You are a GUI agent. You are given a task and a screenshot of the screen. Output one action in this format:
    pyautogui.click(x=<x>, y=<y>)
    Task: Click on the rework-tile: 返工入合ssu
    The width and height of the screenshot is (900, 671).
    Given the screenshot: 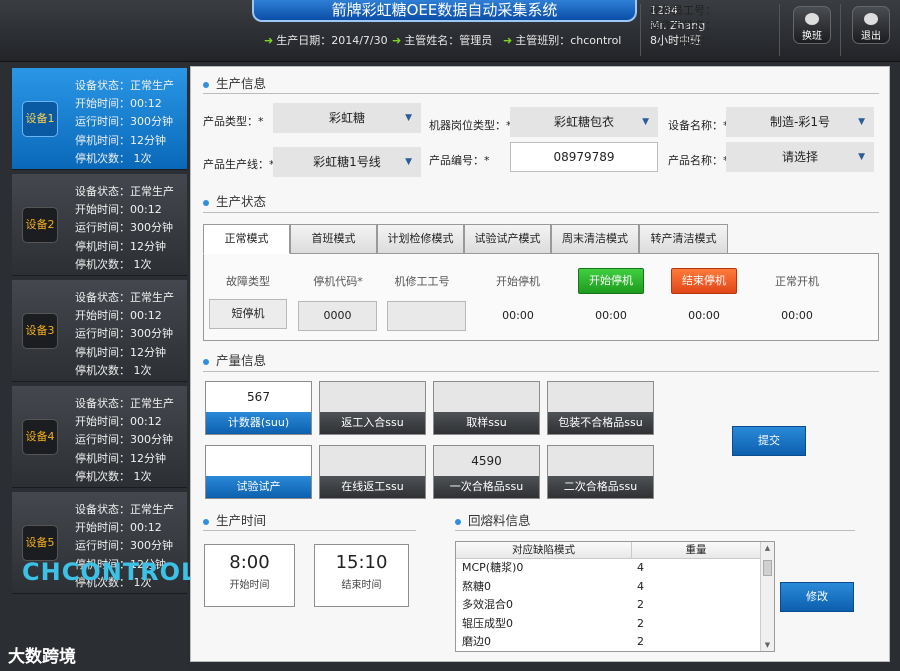 What is the action you would take?
    pyautogui.click(x=372, y=408)
    